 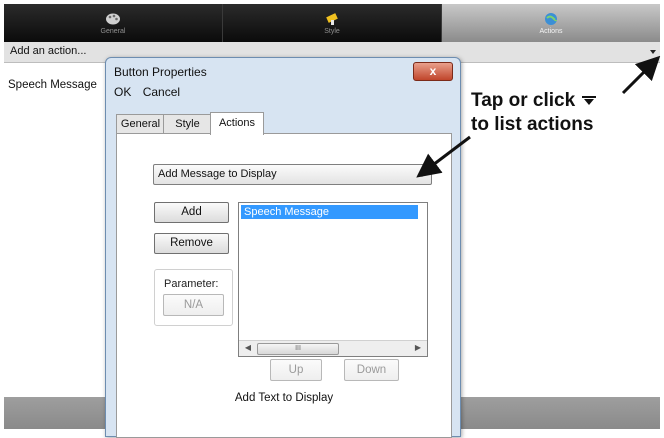 I want to click on annotation-arrows, so click(x=538, y=116).